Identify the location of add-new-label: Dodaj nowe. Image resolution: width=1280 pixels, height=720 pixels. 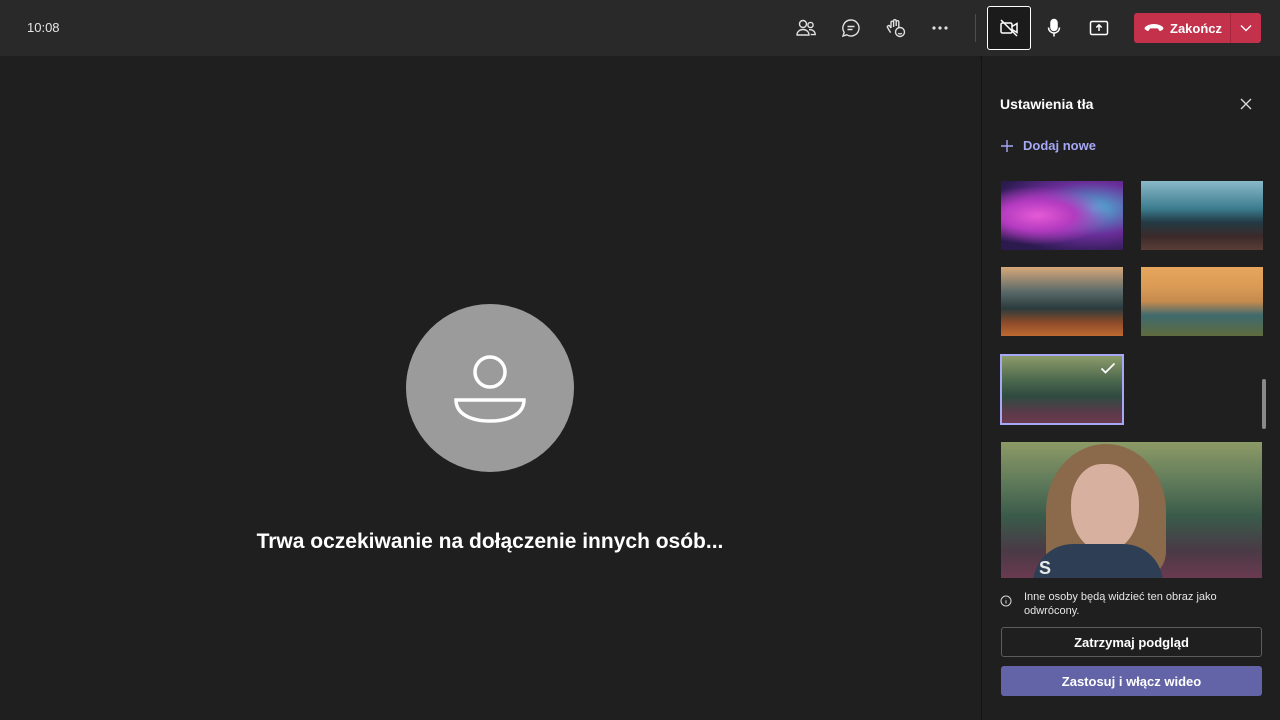
(1059, 145).